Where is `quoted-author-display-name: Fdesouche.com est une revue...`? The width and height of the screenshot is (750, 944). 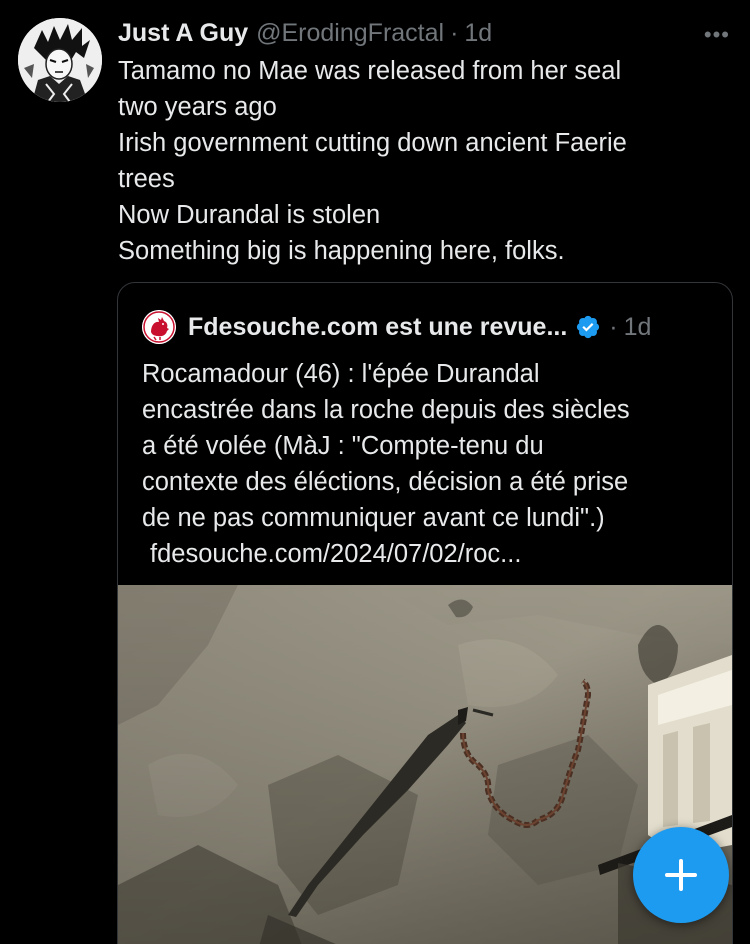 quoted-author-display-name: Fdesouche.com est une revue... is located at coordinates (377, 327).